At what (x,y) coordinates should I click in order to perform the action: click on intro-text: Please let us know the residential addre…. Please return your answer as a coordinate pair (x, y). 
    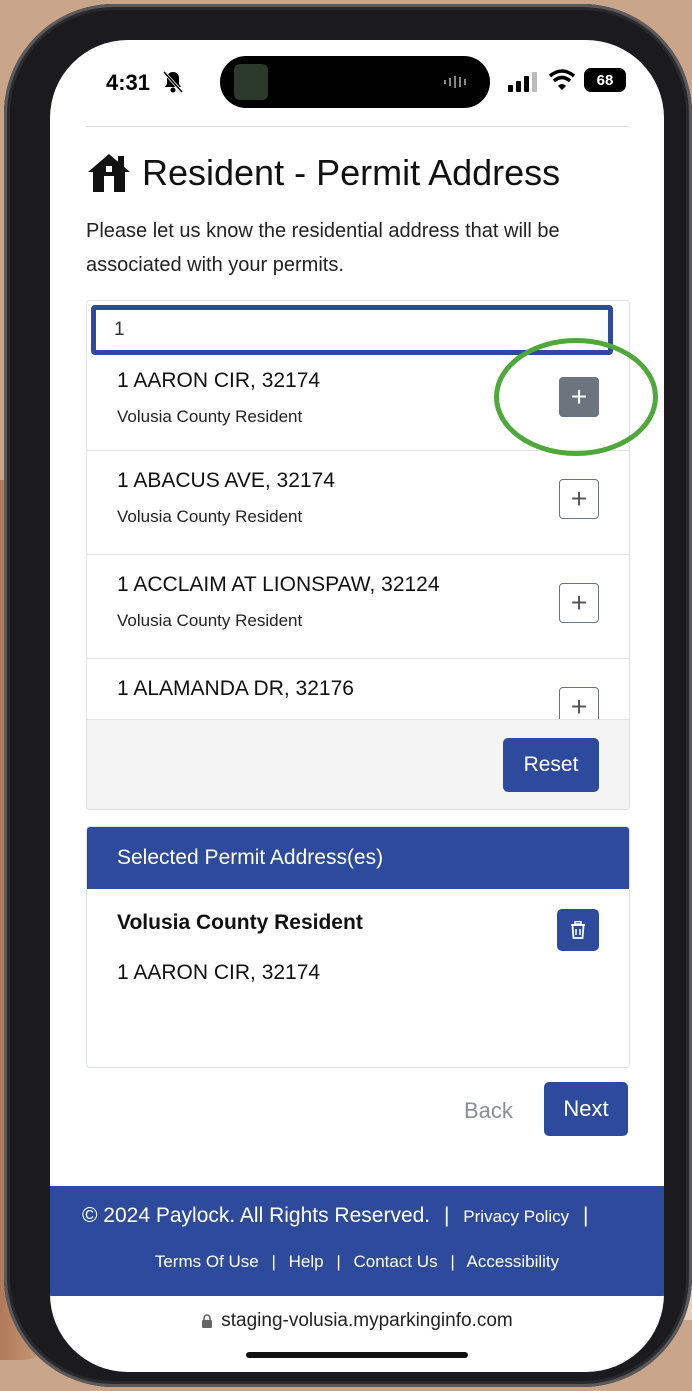
    Looking at the image, I should click on (323, 248).